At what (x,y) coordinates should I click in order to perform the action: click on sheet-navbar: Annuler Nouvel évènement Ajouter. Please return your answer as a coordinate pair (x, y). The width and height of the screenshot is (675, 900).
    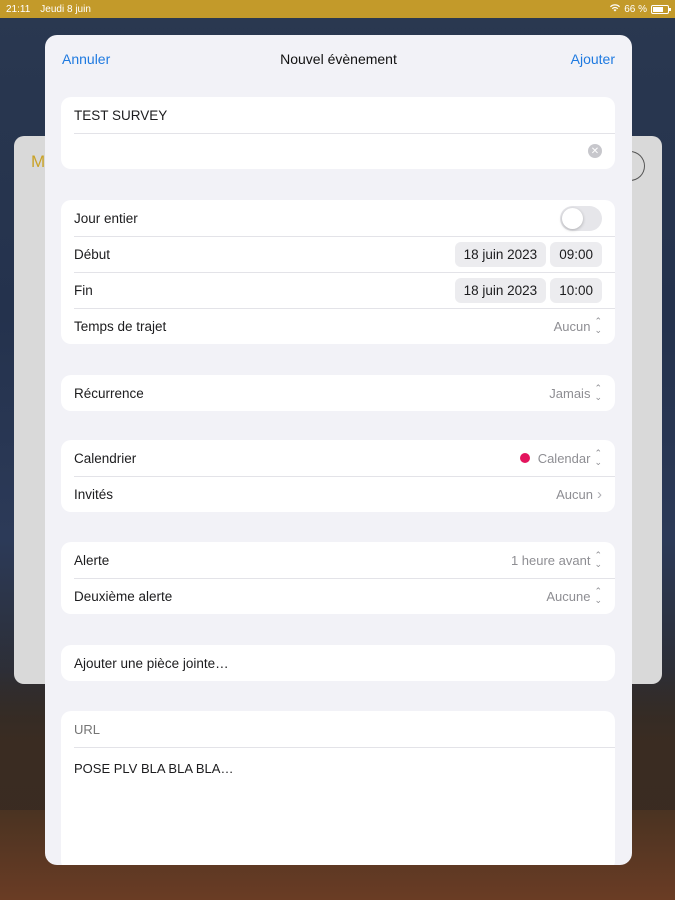
    Looking at the image, I should click on (338, 59).